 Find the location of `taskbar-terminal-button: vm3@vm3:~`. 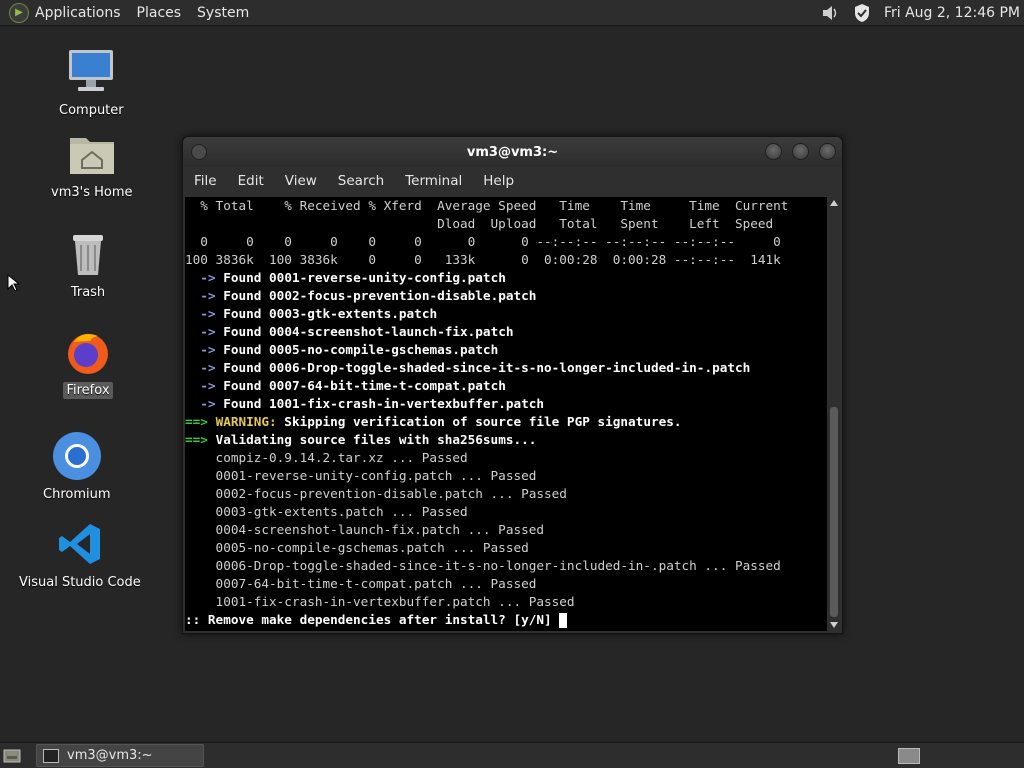

taskbar-terminal-button: vm3@vm3:~ is located at coordinates (120, 755).